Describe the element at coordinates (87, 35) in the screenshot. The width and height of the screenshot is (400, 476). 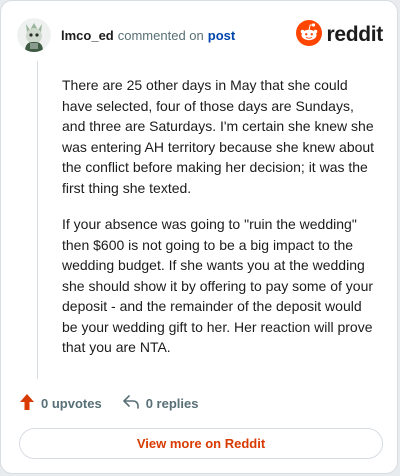
I see `username: lmco_ed` at that location.